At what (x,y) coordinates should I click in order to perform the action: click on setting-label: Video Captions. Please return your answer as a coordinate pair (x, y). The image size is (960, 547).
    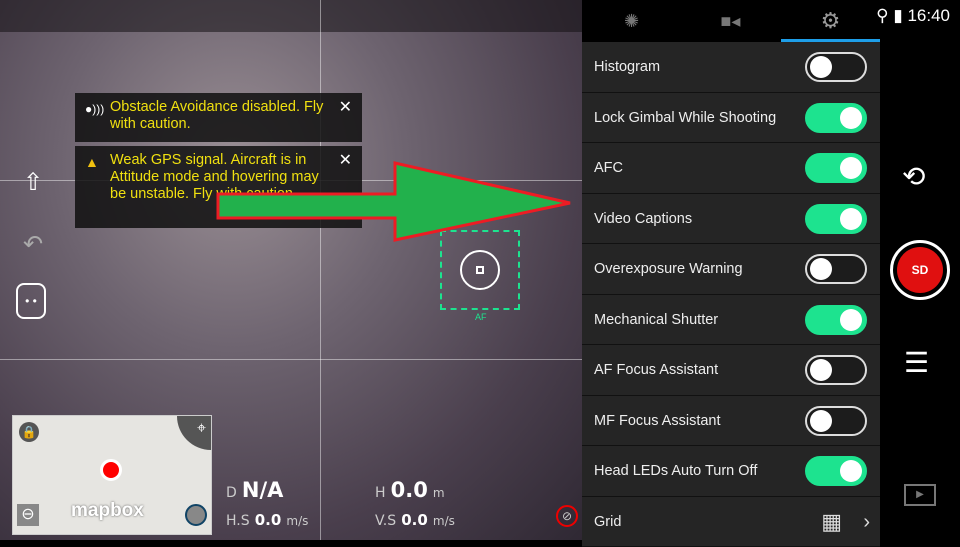
    Looking at the image, I should click on (643, 219).